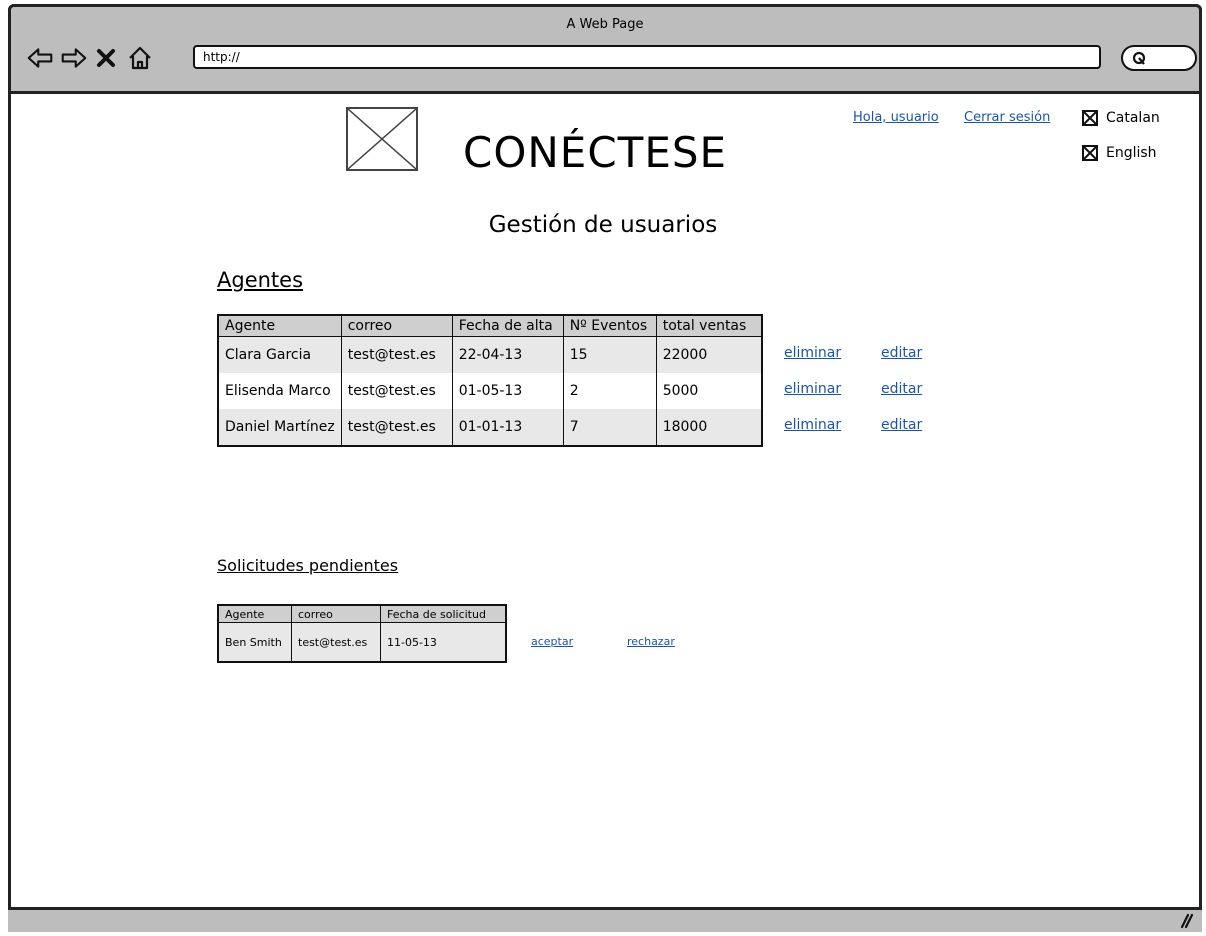 The height and width of the screenshot is (936, 1206). I want to click on browser-status-bar, so click(605, 919).